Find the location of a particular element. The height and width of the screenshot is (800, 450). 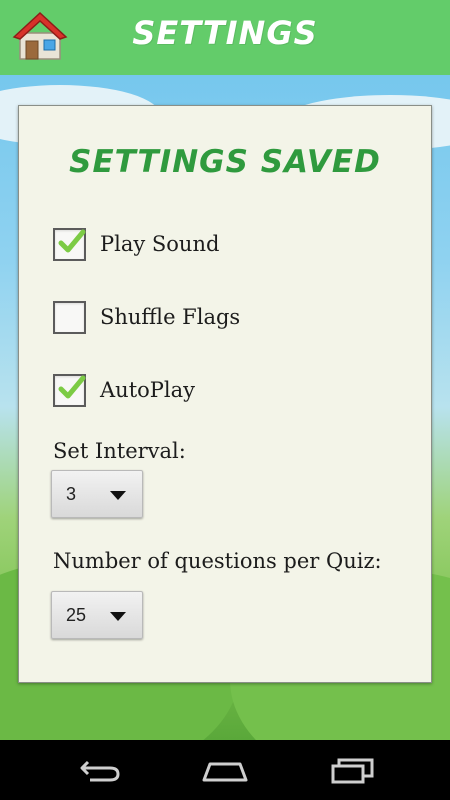

settings-saved-heading: SETTINGS SAVED is located at coordinates (225, 162).